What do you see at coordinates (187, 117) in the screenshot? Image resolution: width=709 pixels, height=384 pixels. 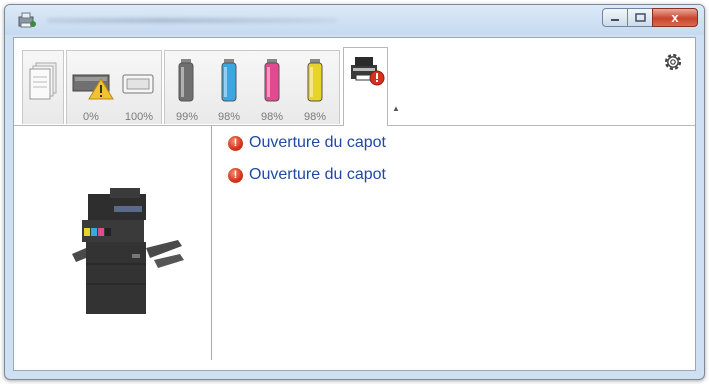 I see `toner-black-percent: 99%` at bounding box center [187, 117].